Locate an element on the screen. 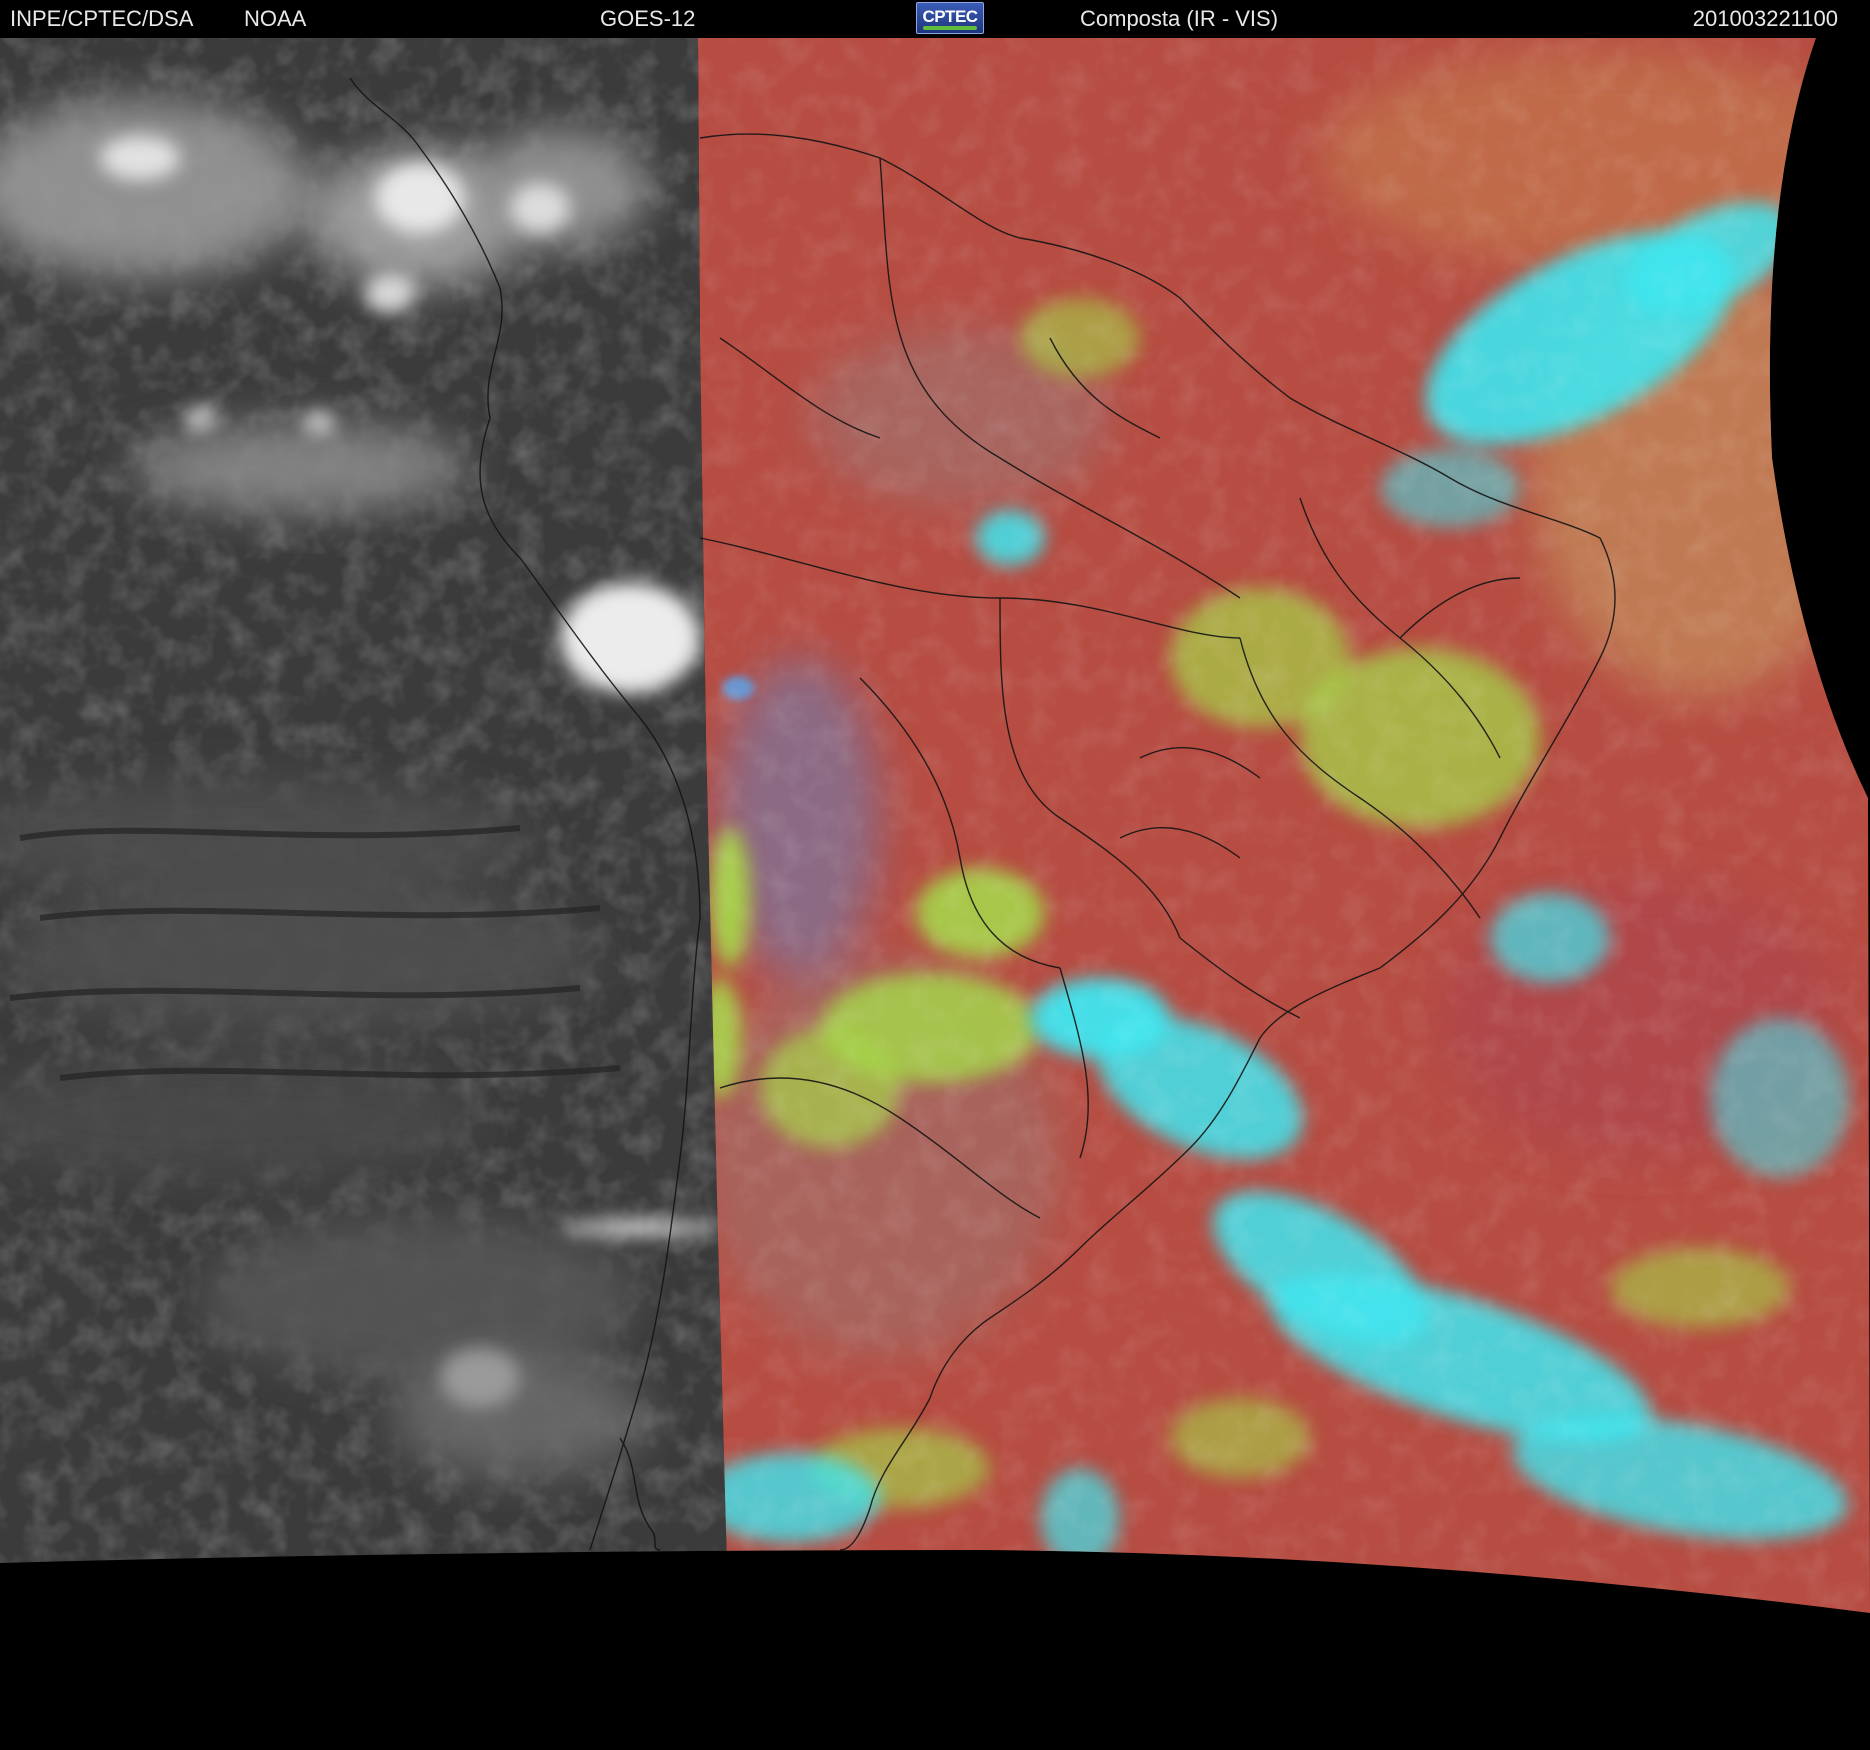 The width and height of the screenshot is (1870, 1750). institution-label: INPE/CPTEC/DSA is located at coordinates (102, 18).